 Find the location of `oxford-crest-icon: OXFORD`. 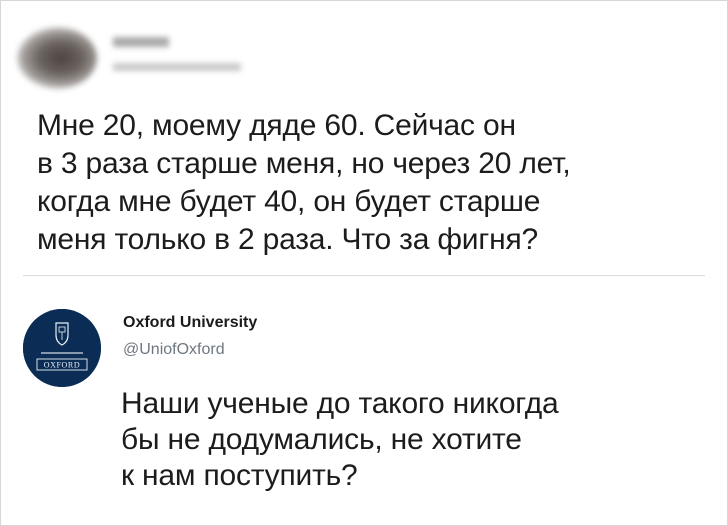

oxford-crest-icon: OXFORD is located at coordinates (62, 348).